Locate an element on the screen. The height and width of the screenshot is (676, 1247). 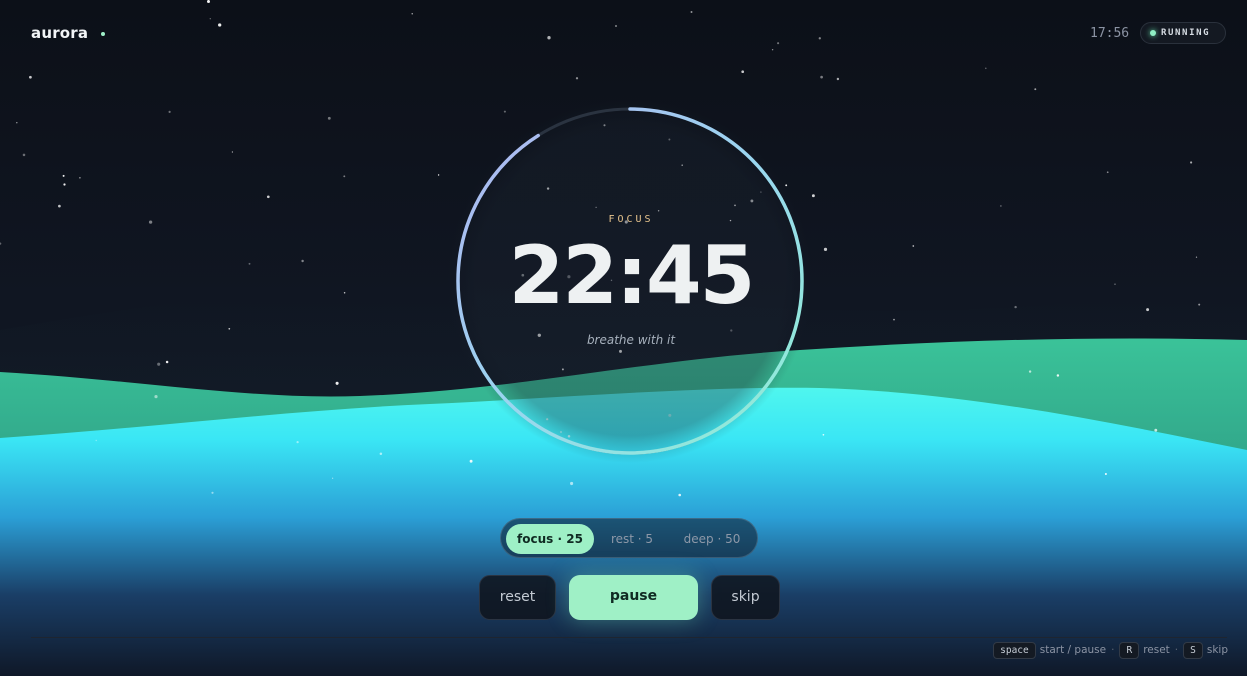
pause-button: pause is located at coordinates (633, 597).